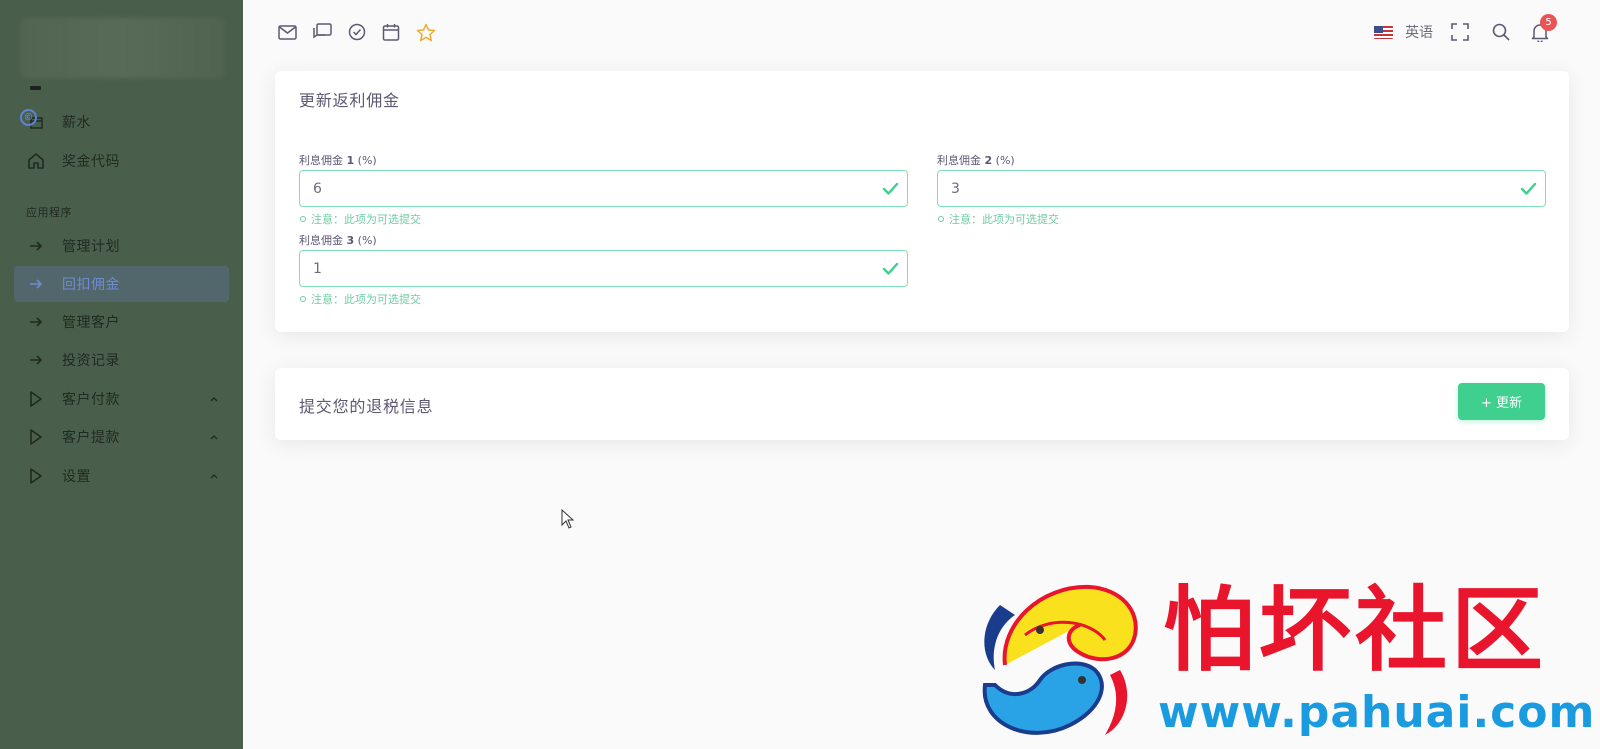  What do you see at coordinates (921, 32) in the screenshot?
I see `top-navbar: 英语 5` at bounding box center [921, 32].